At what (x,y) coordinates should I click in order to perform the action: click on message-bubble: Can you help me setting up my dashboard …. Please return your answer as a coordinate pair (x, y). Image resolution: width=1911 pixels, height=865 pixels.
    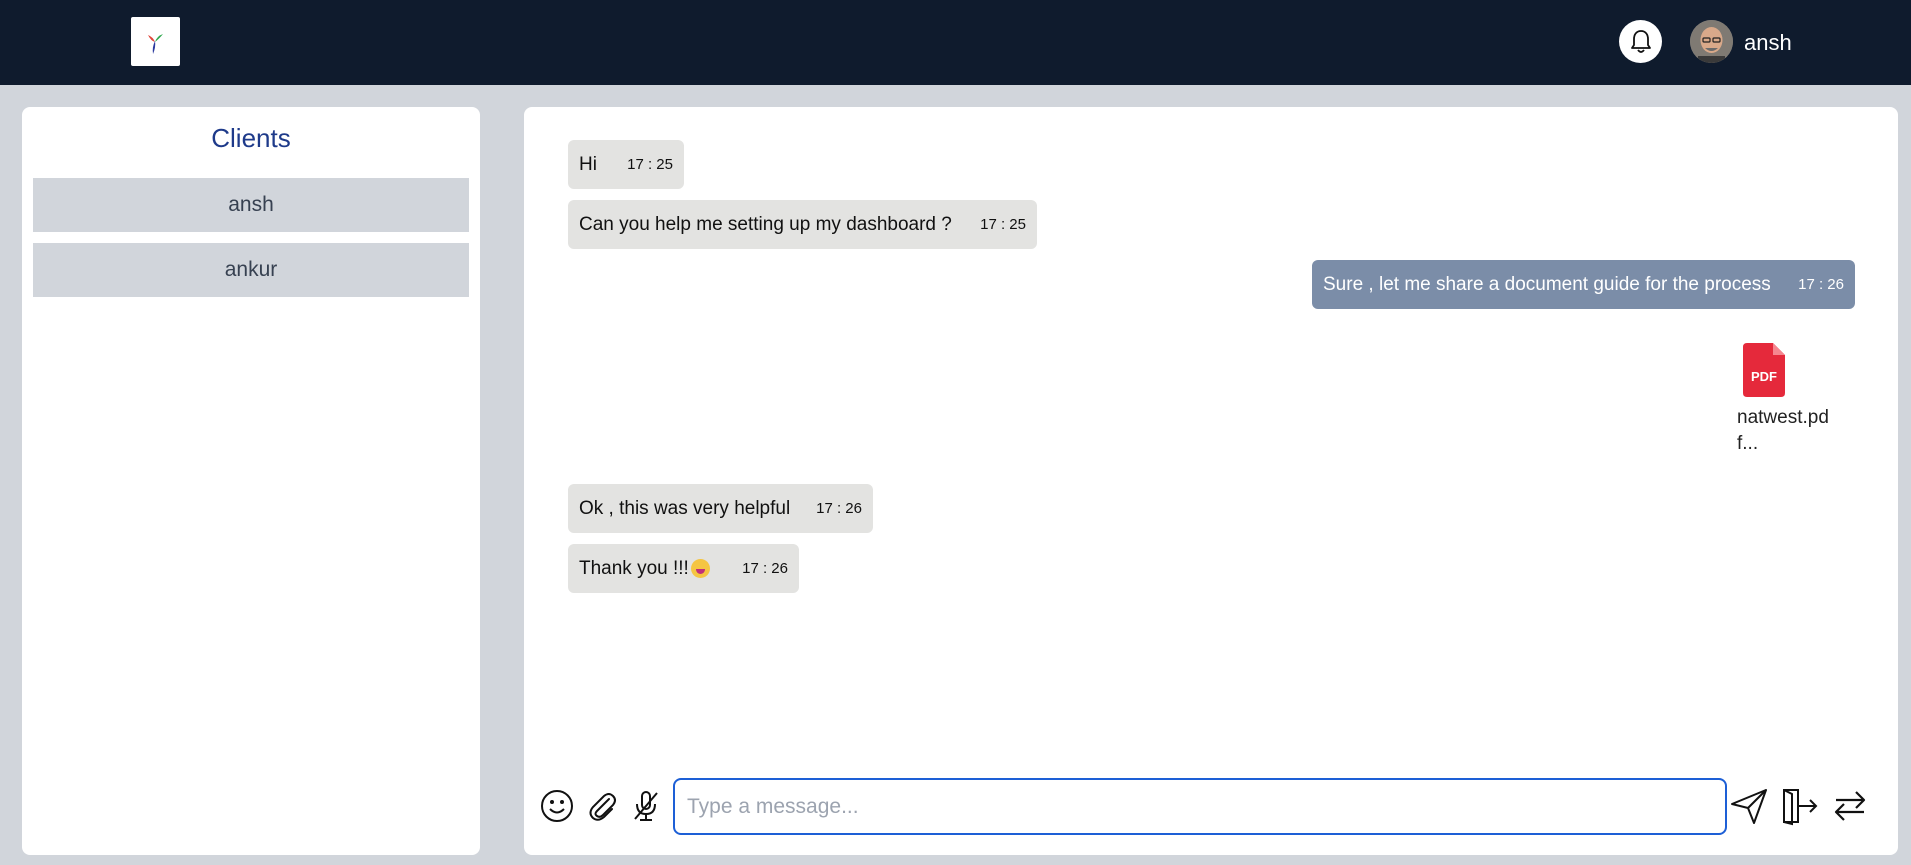
    Looking at the image, I should click on (802, 224).